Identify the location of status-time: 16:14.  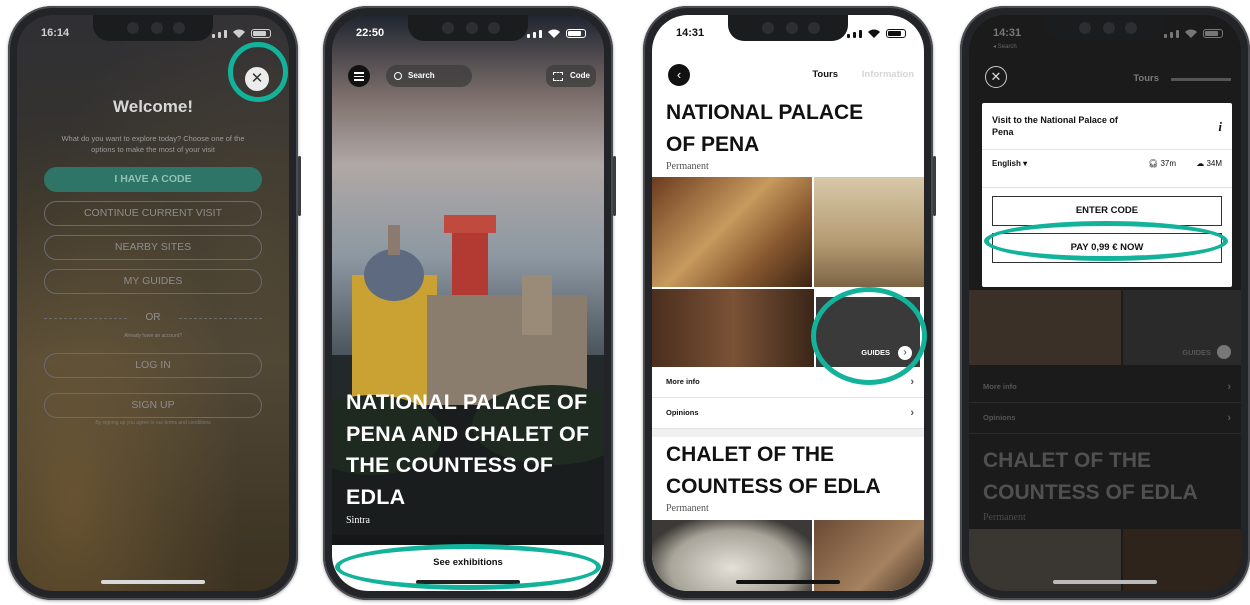
(55, 33).